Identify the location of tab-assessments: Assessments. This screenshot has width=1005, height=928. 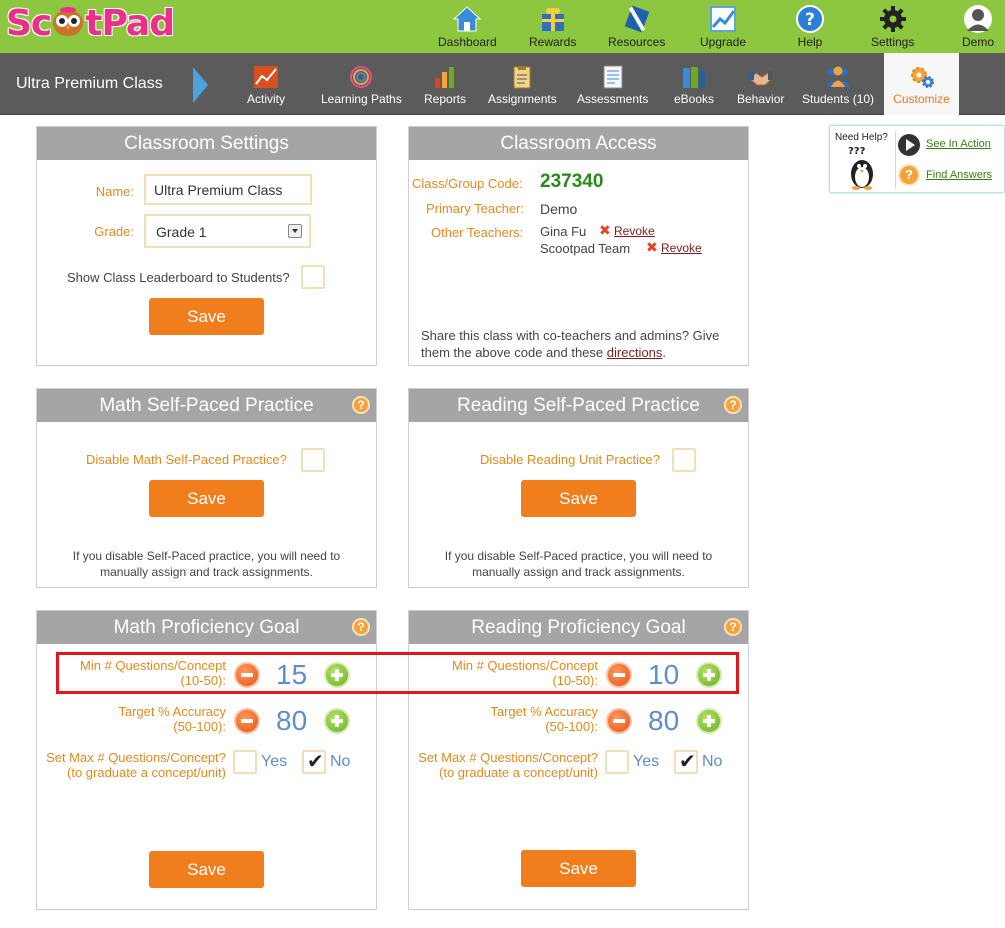
(612, 85).